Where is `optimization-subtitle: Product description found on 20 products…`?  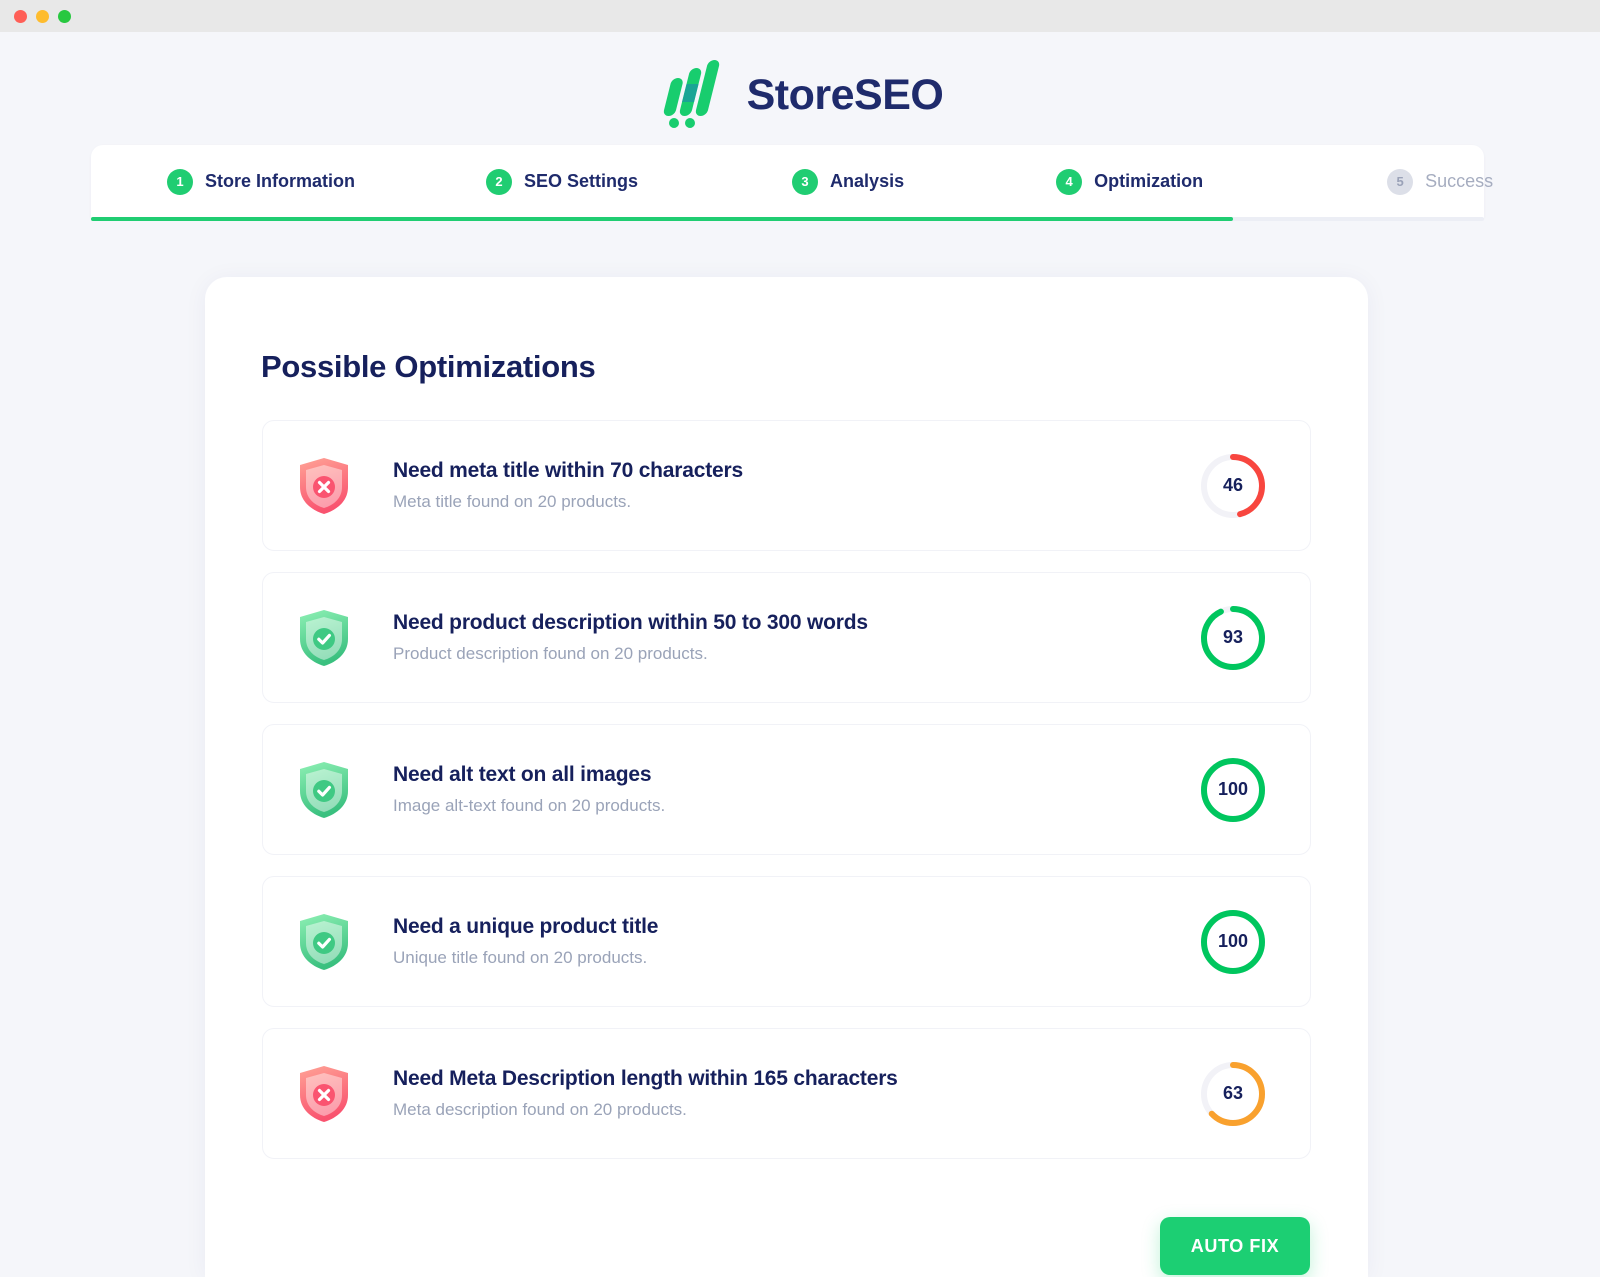 optimization-subtitle: Product description found on 20 products… is located at coordinates (550, 653).